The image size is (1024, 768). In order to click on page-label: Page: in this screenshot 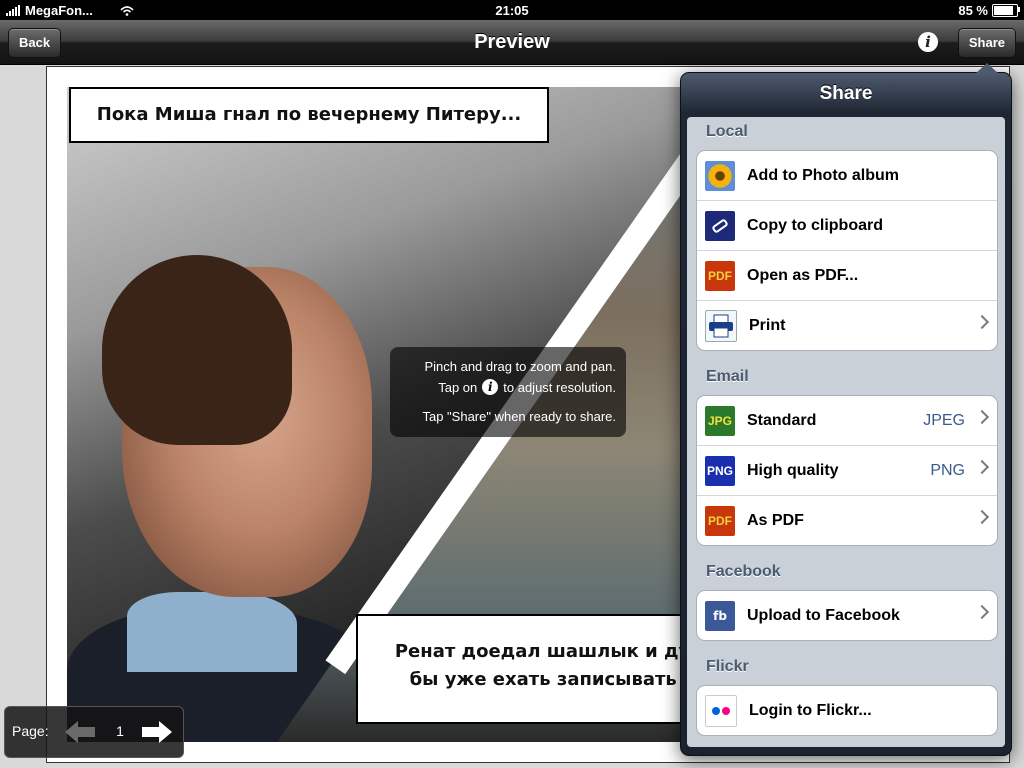, I will do `click(30, 731)`.